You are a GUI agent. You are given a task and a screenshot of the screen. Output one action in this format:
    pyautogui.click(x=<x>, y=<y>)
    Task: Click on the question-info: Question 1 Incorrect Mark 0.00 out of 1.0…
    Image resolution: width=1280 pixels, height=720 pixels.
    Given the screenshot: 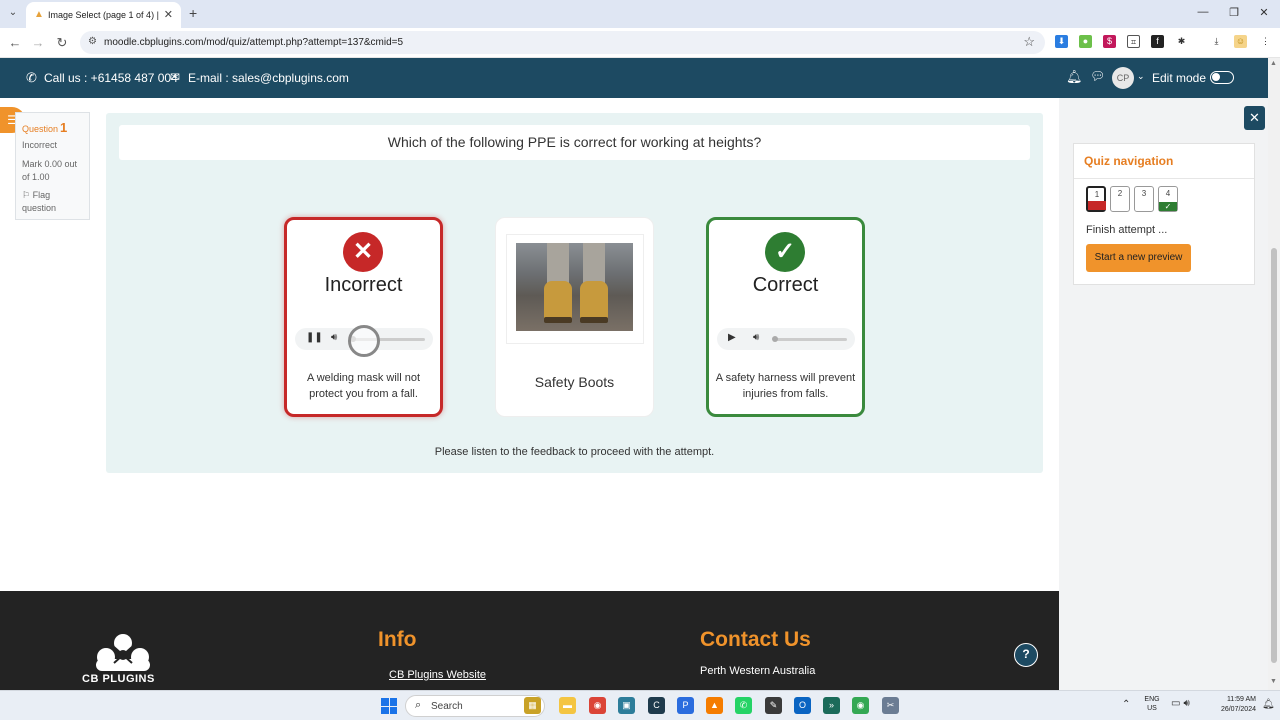 What is the action you would take?
    pyautogui.click(x=52, y=166)
    